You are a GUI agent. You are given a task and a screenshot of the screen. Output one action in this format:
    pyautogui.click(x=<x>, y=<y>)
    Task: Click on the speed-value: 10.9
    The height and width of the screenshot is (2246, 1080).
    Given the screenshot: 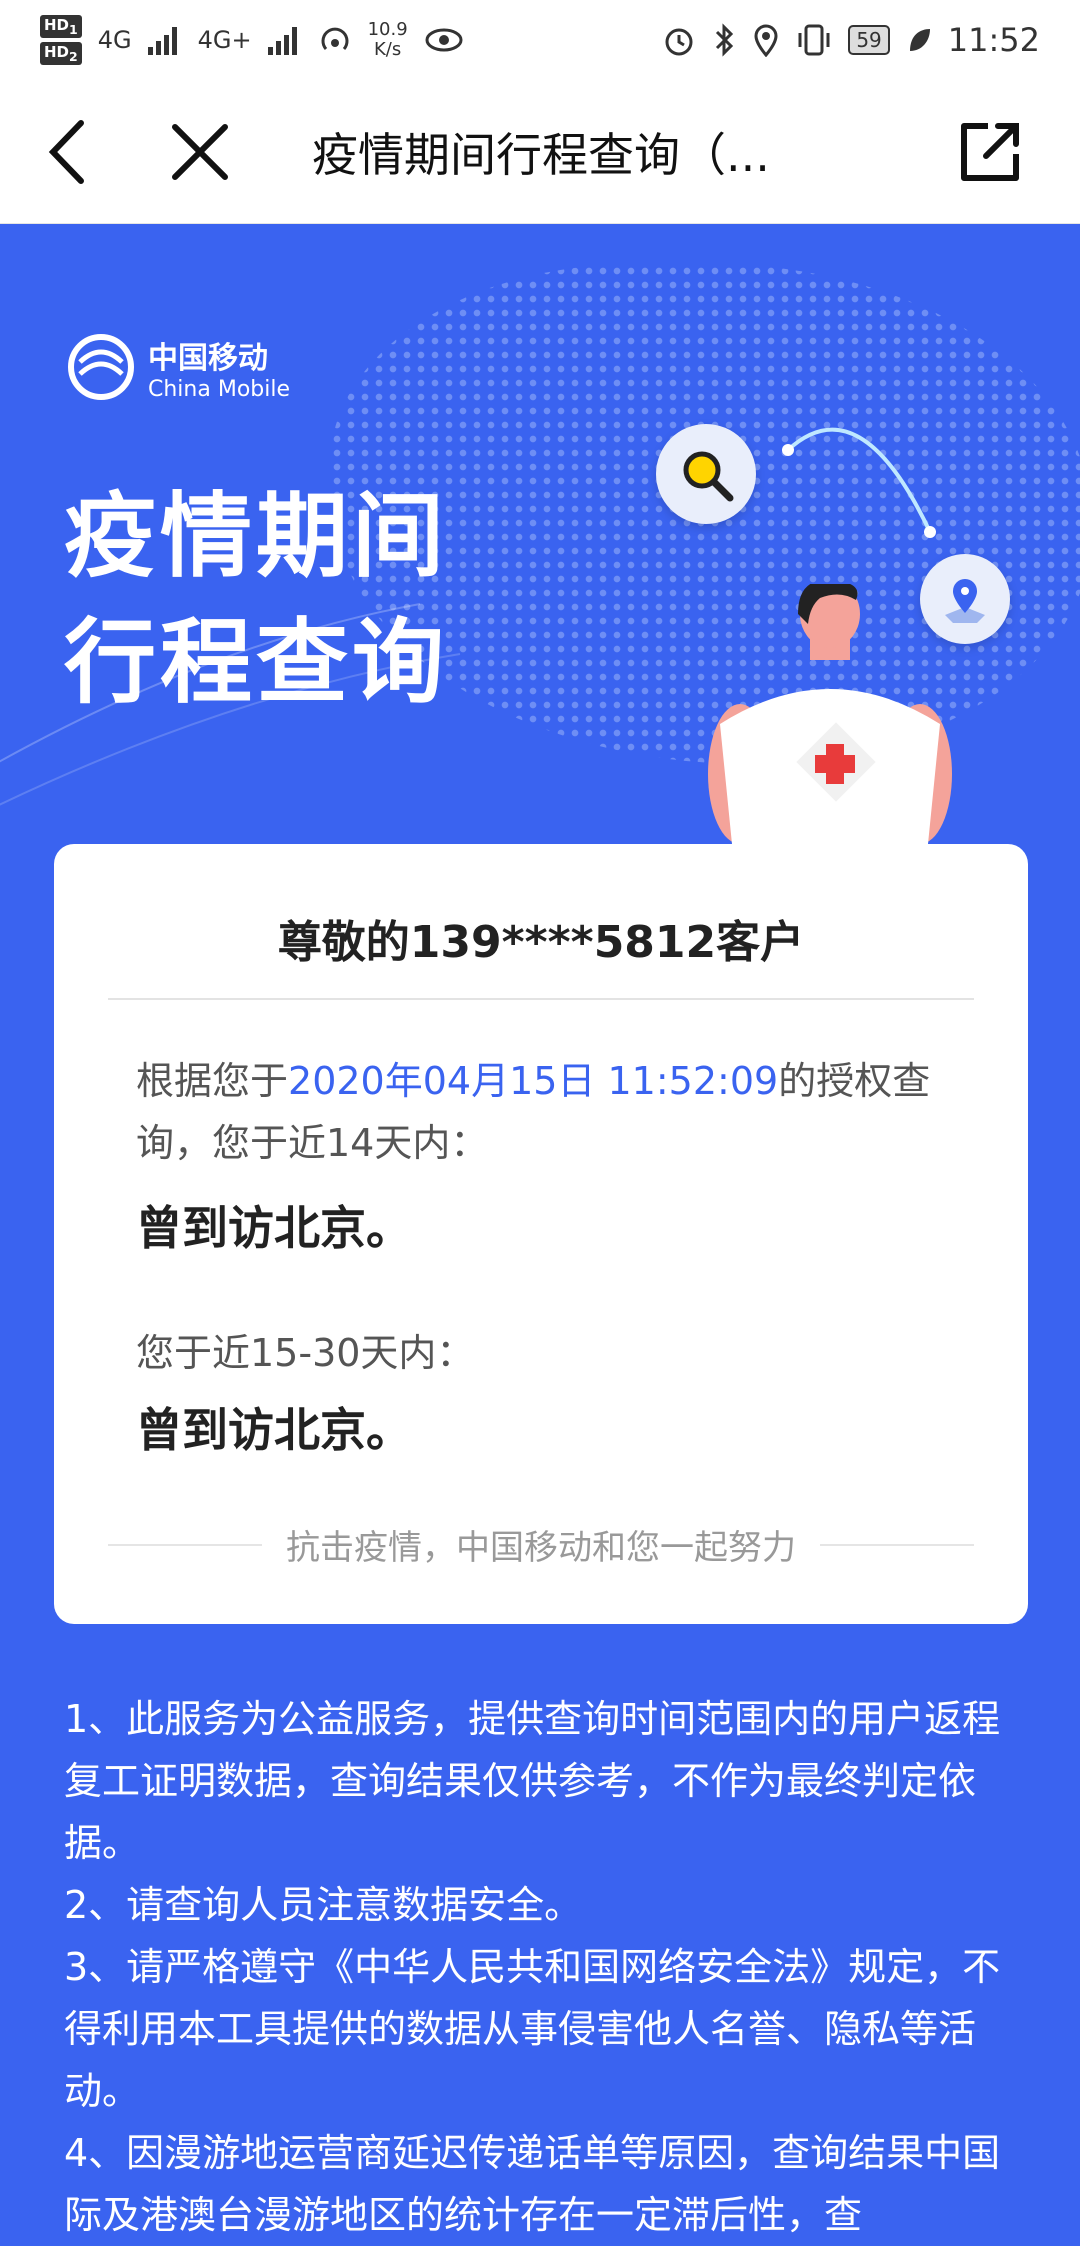 What is the action you would take?
    pyautogui.click(x=387, y=29)
    